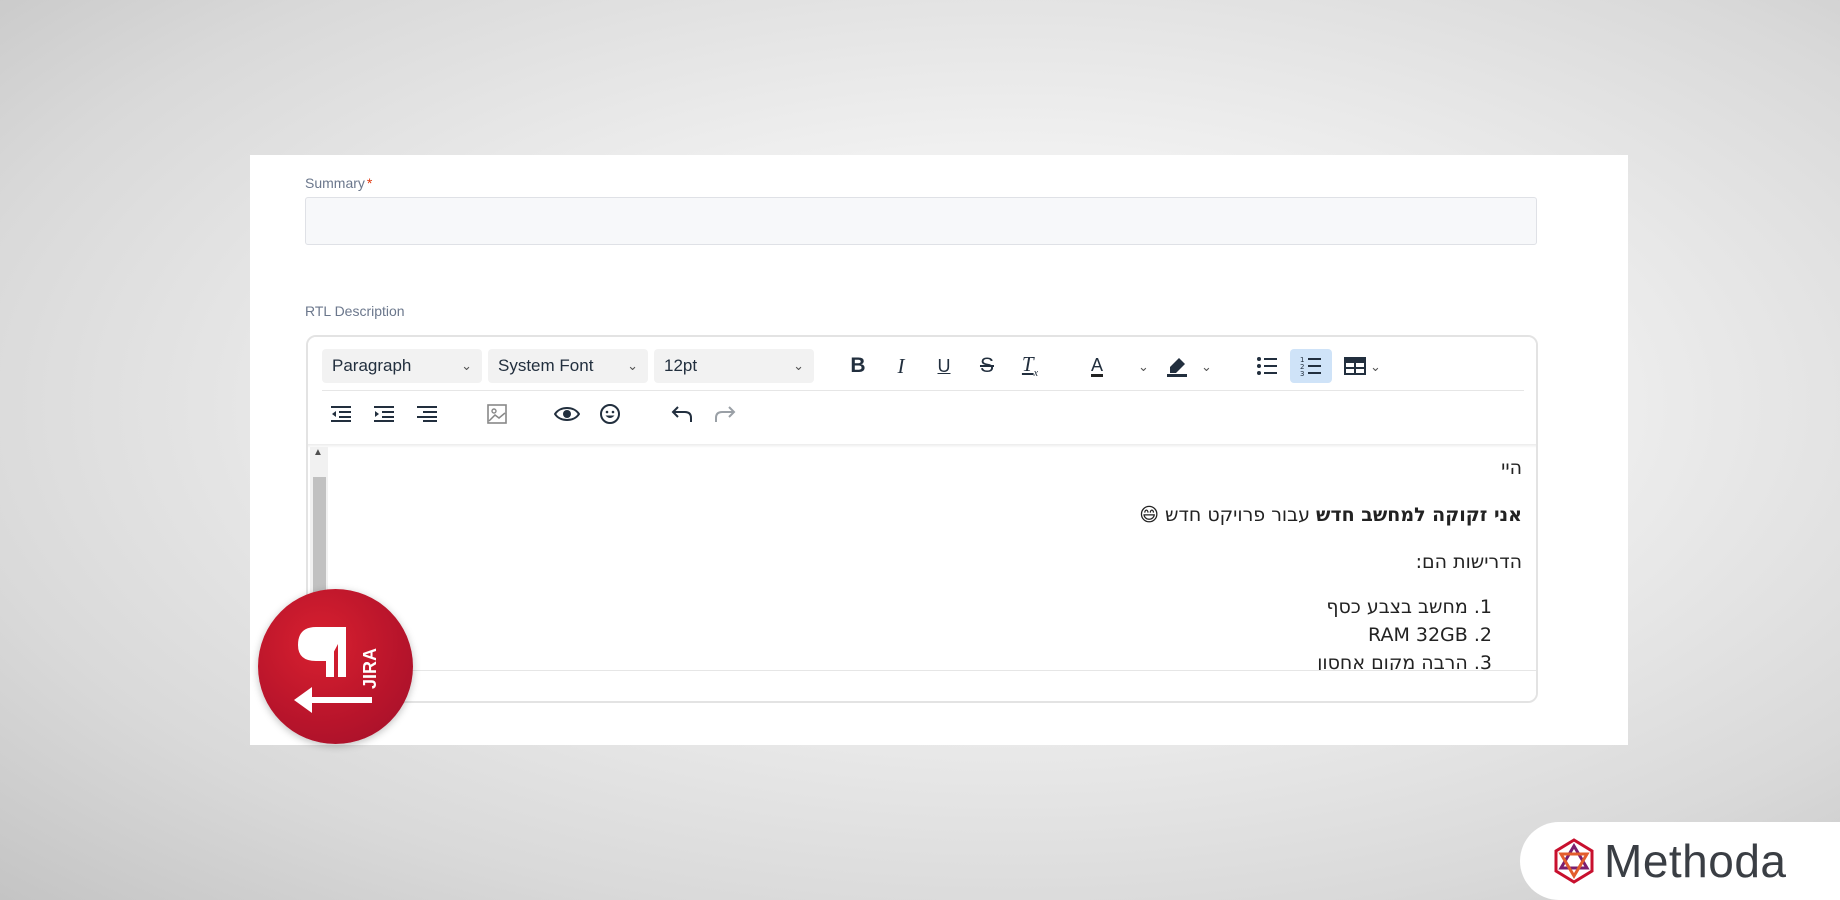 Image resolution: width=1840 pixels, height=900 pixels. What do you see at coordinates (1574, 861) in the screenshot?
I see `methoda-logo-icon` at bounding box center [1574, 861].